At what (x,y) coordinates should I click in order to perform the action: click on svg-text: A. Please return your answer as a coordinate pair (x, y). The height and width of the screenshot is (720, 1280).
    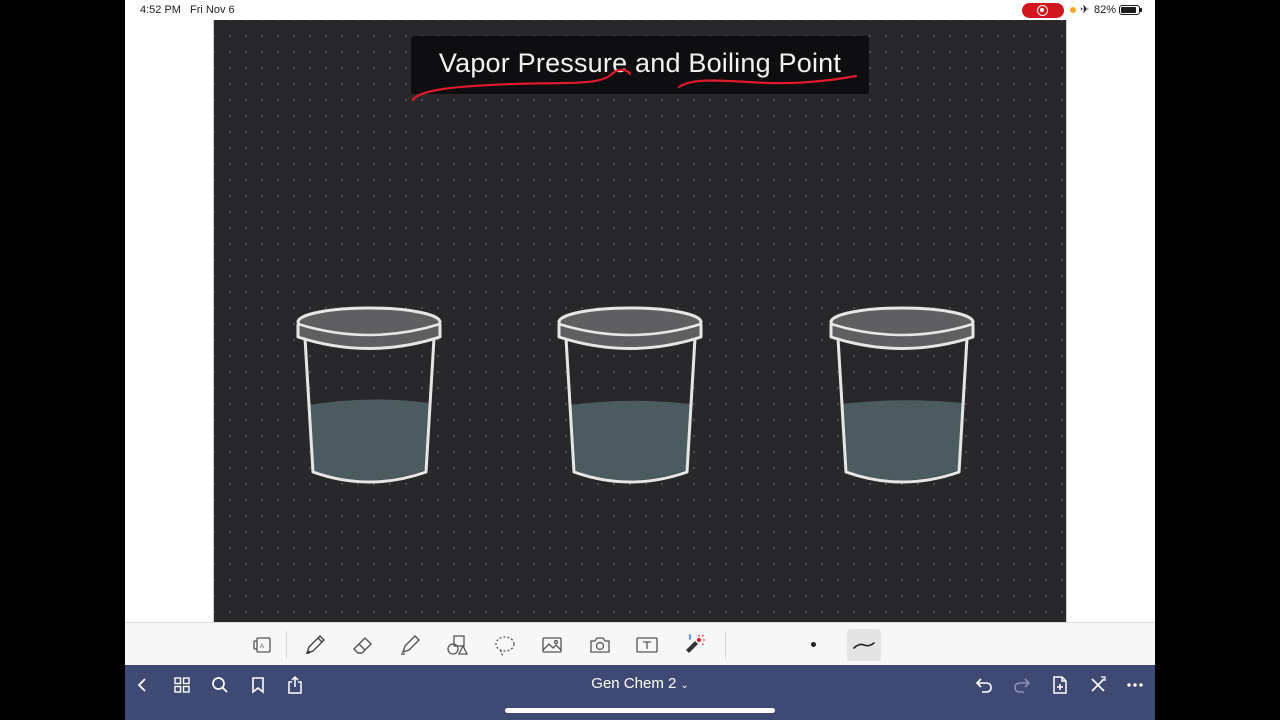
    Looking at the image, I should click on (262, 647).